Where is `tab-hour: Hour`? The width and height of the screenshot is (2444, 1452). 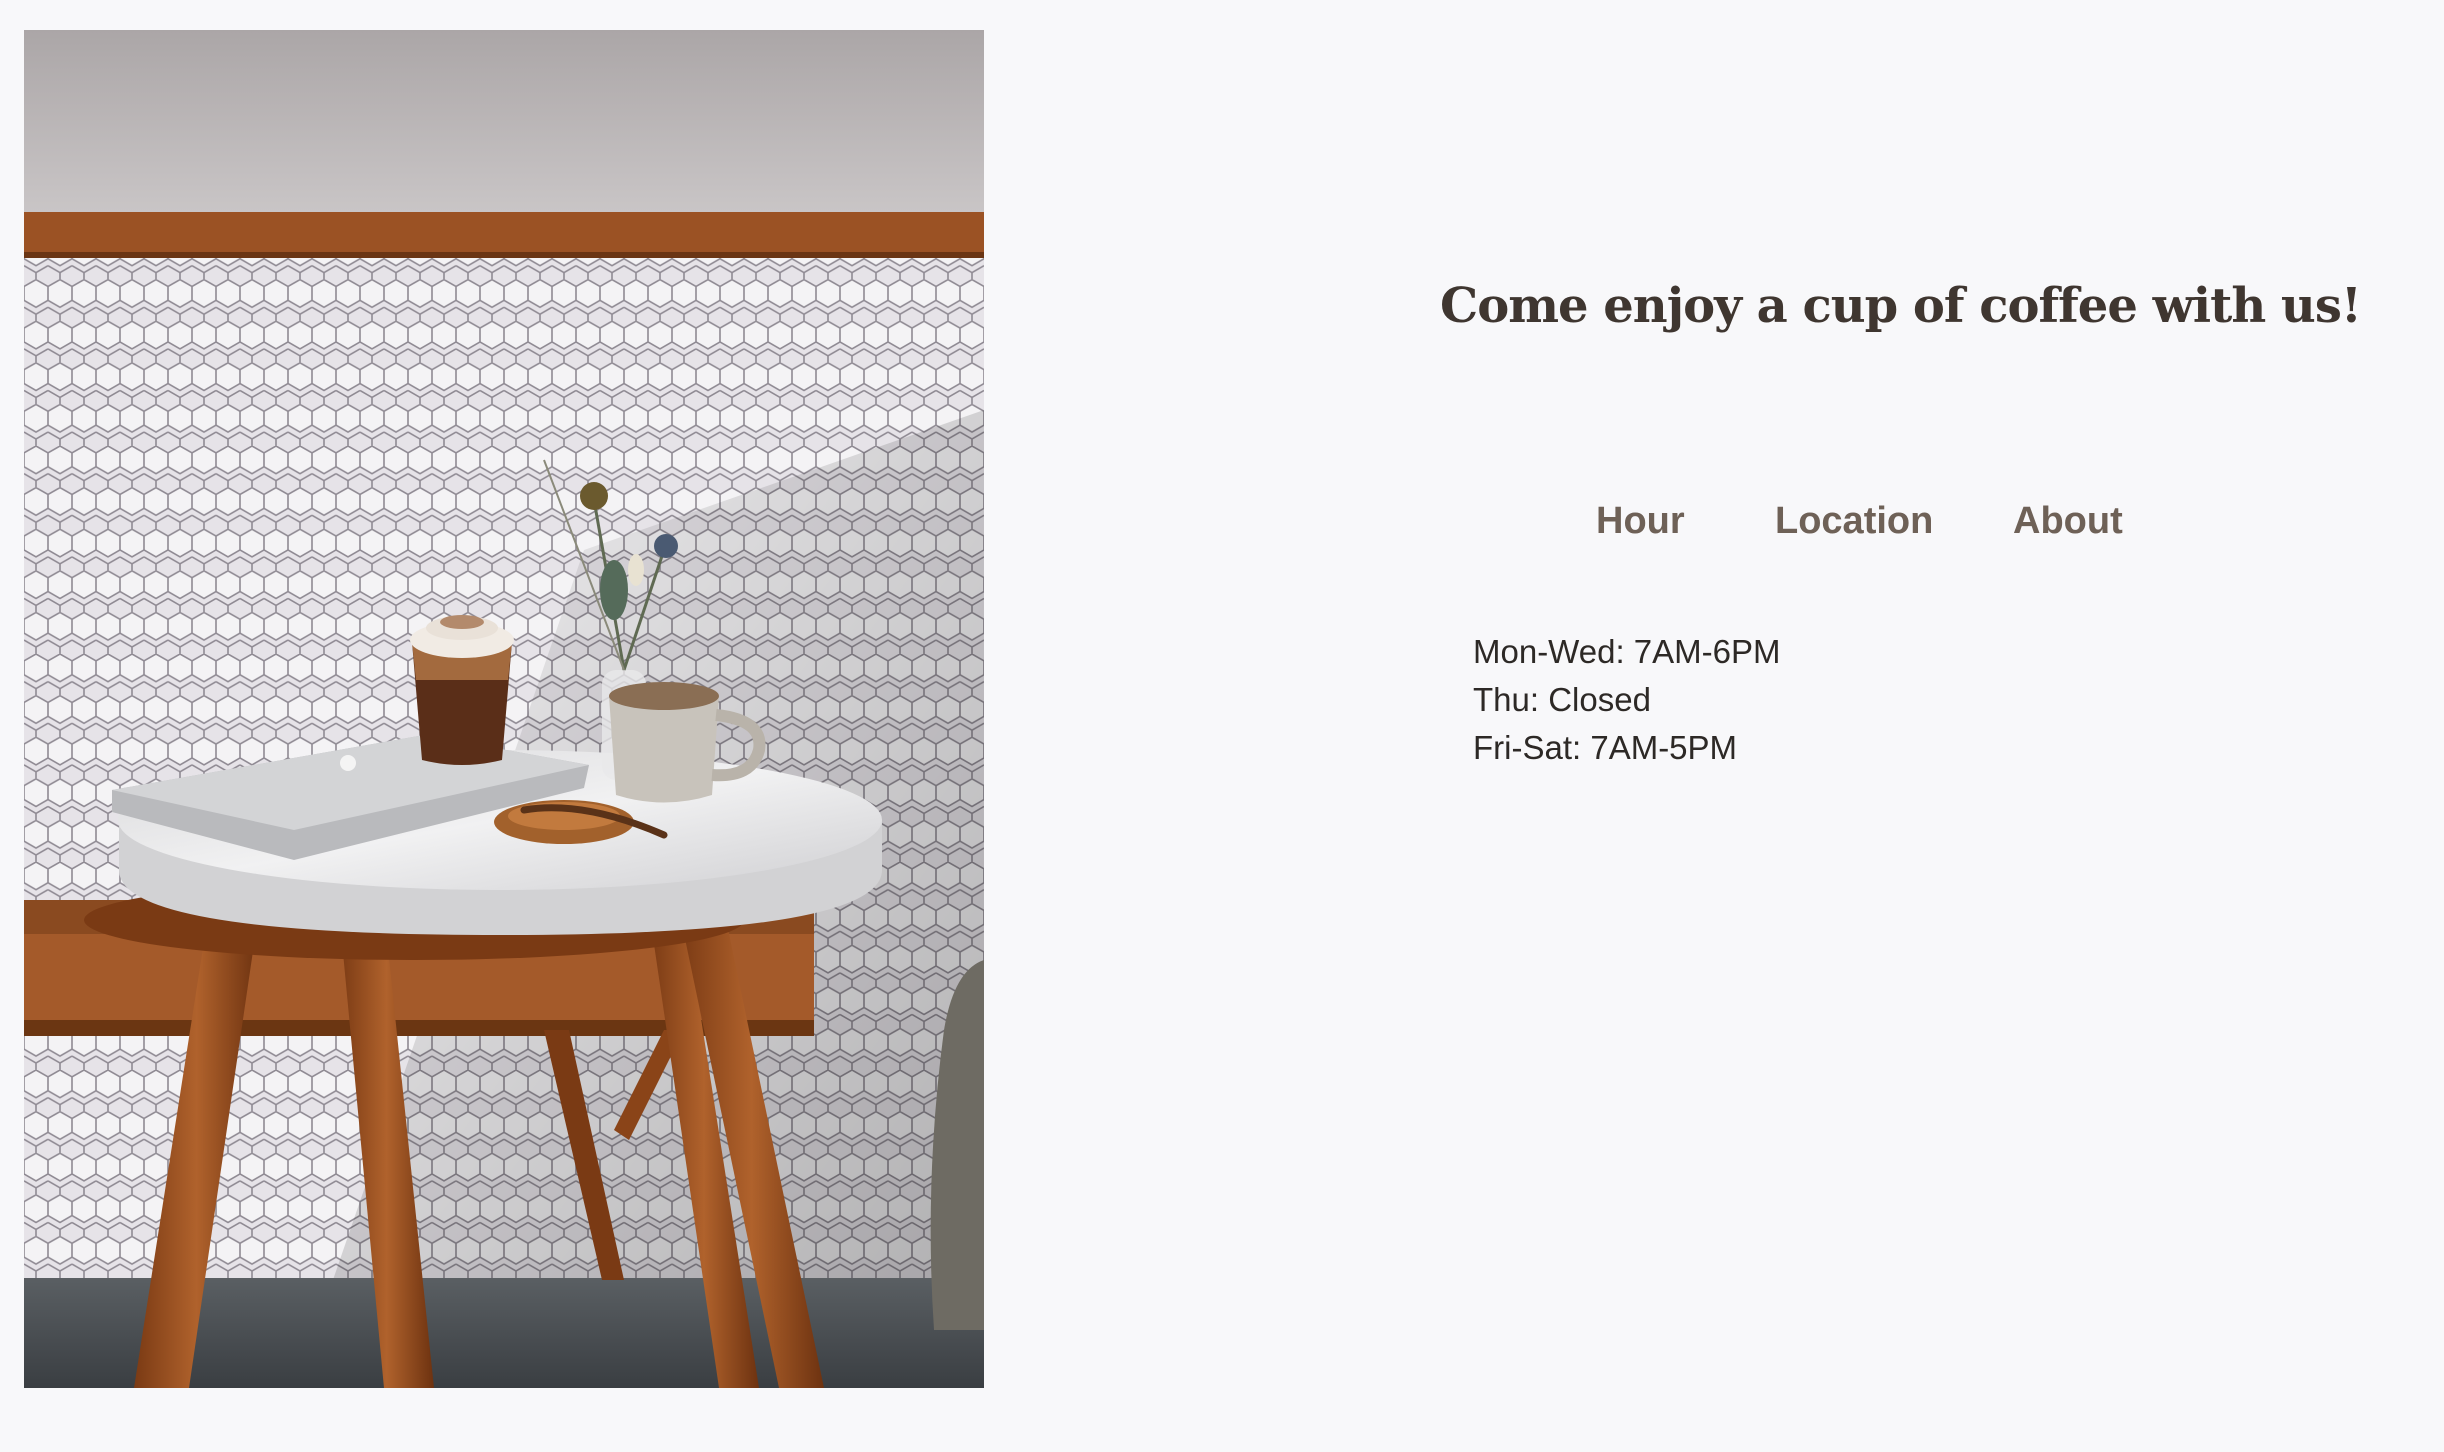 tab-hour: Hour is located at coordinates (1640, 521).